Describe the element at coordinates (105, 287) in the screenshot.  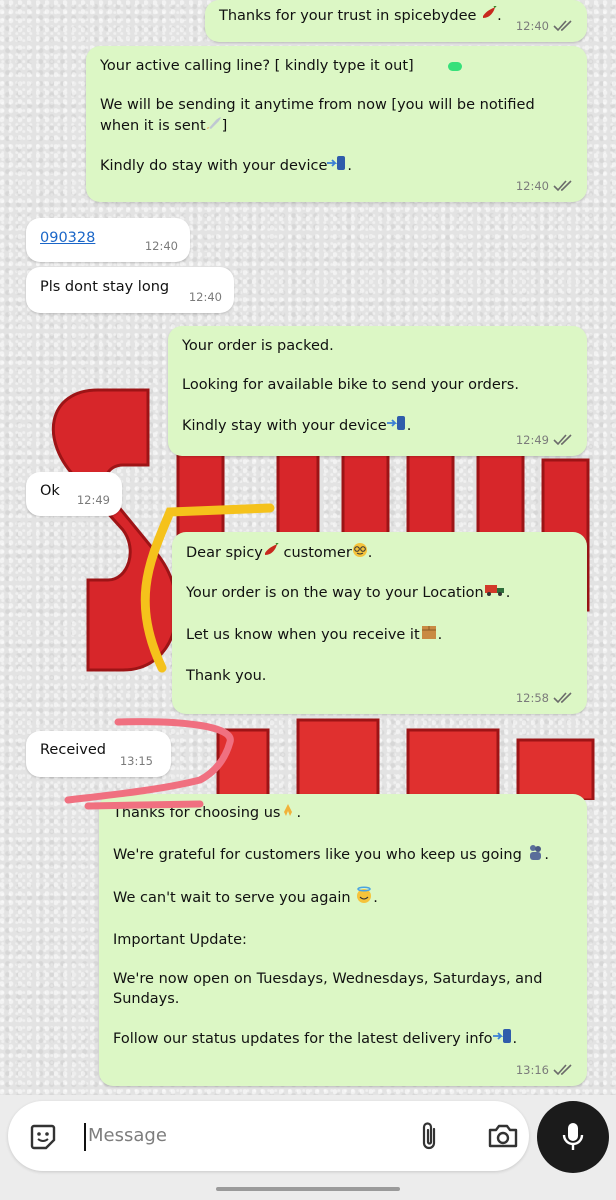
I see `message-text: Pls dont stay long` at that location.